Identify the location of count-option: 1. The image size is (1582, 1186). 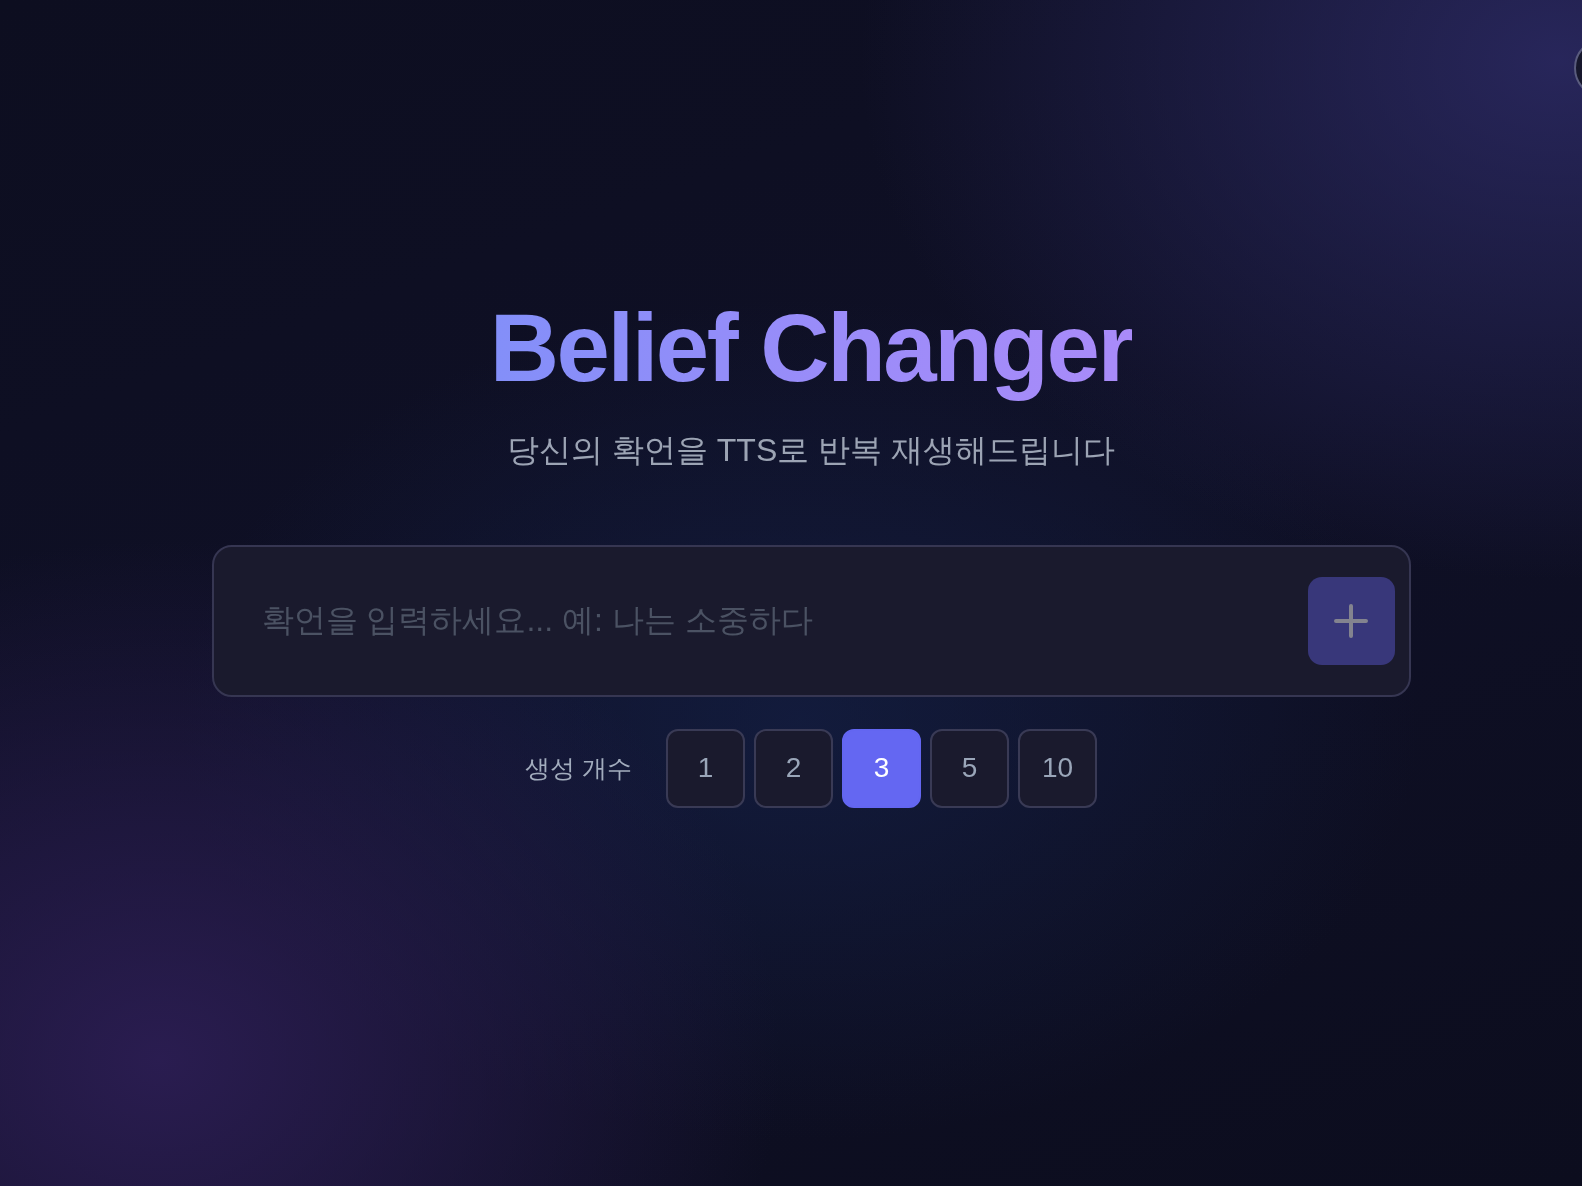
(705, 768).